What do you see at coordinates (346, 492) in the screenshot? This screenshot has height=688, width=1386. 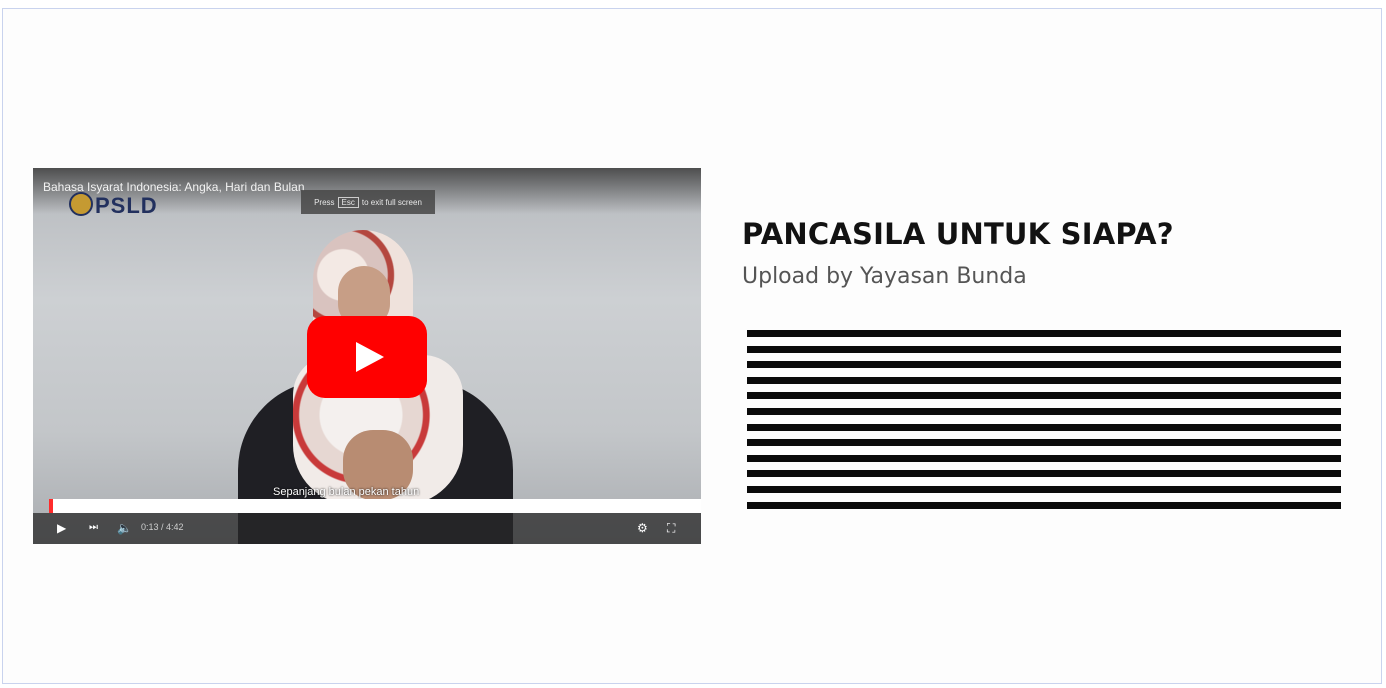 I see `video-caption: Sepanjang bulan pekan tahun` at bounding box center [346, 492].